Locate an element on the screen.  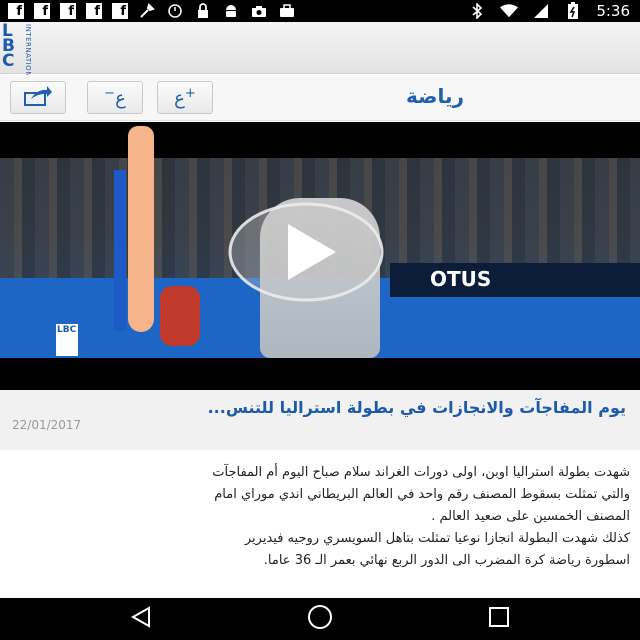
decrease-font-label: −ع is located at coordinates (115, 97).